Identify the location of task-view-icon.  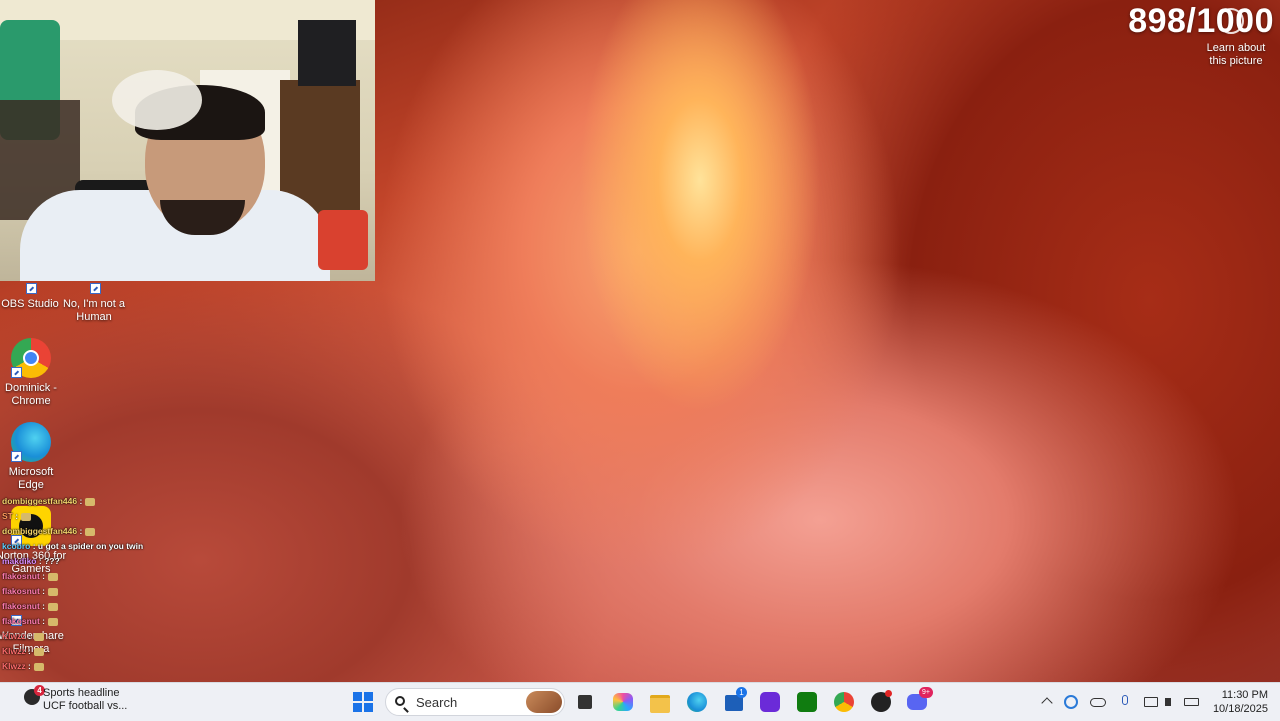
(585, 702).